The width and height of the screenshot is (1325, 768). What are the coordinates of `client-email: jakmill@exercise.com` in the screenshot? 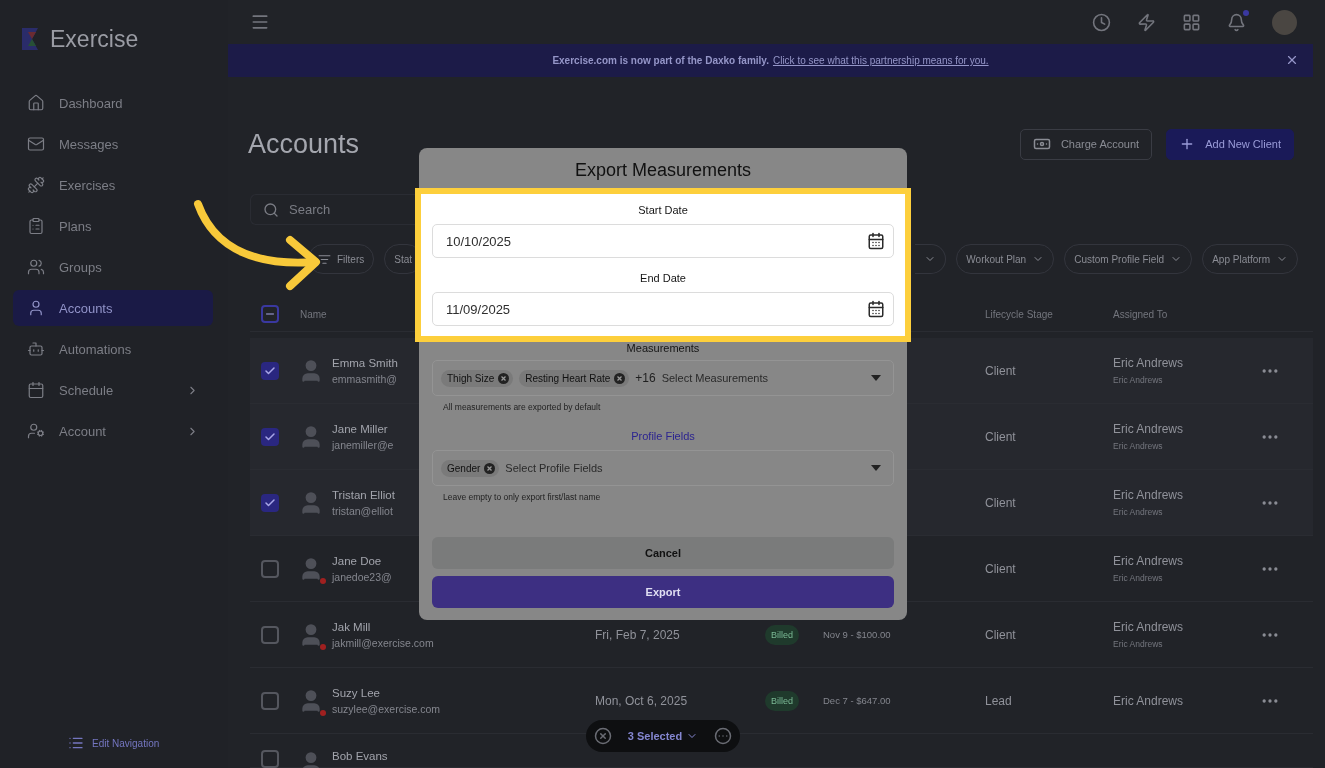 It's located at (383, 642).